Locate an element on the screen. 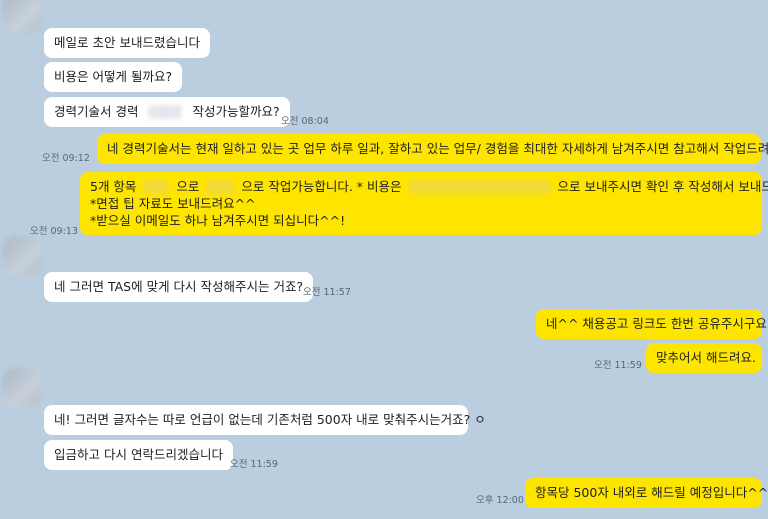 This screenshot has height=519, width=768. message-text: 비용은 어떻게 될까요? is located at coordinates (113, 76).